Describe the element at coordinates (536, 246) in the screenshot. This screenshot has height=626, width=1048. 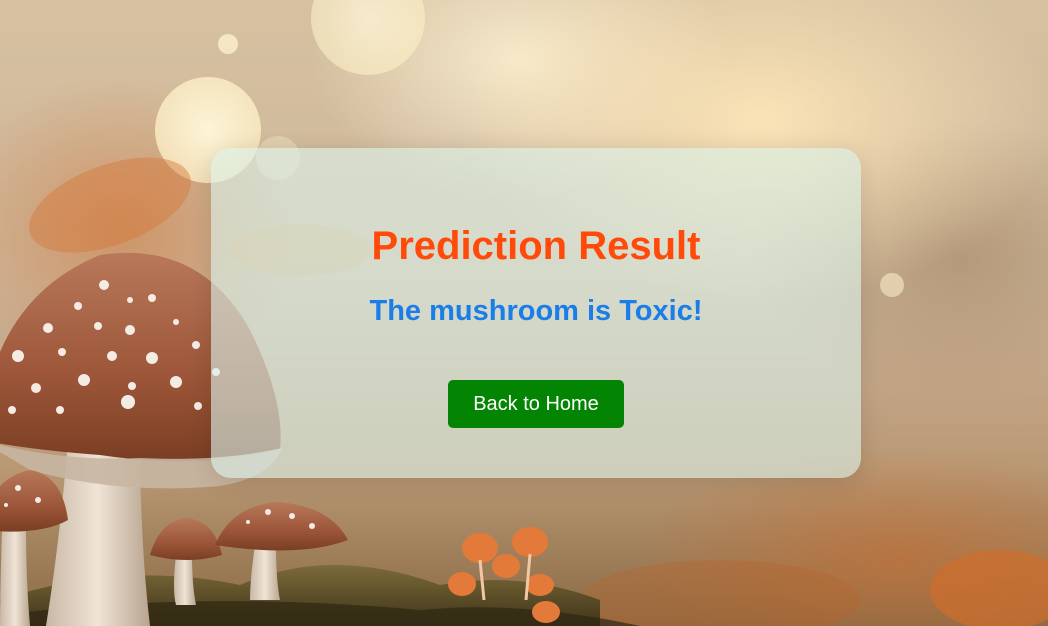
I see `page-title: Prediction Result` at that location.